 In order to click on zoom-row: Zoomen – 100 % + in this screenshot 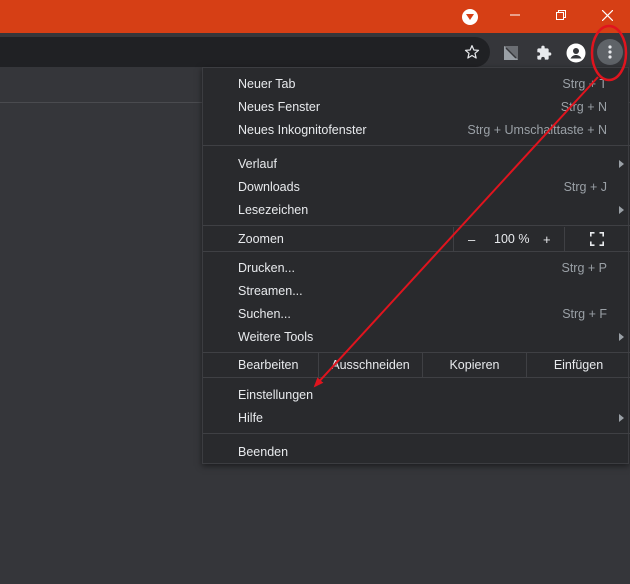, I will do `click(416, 239)`.